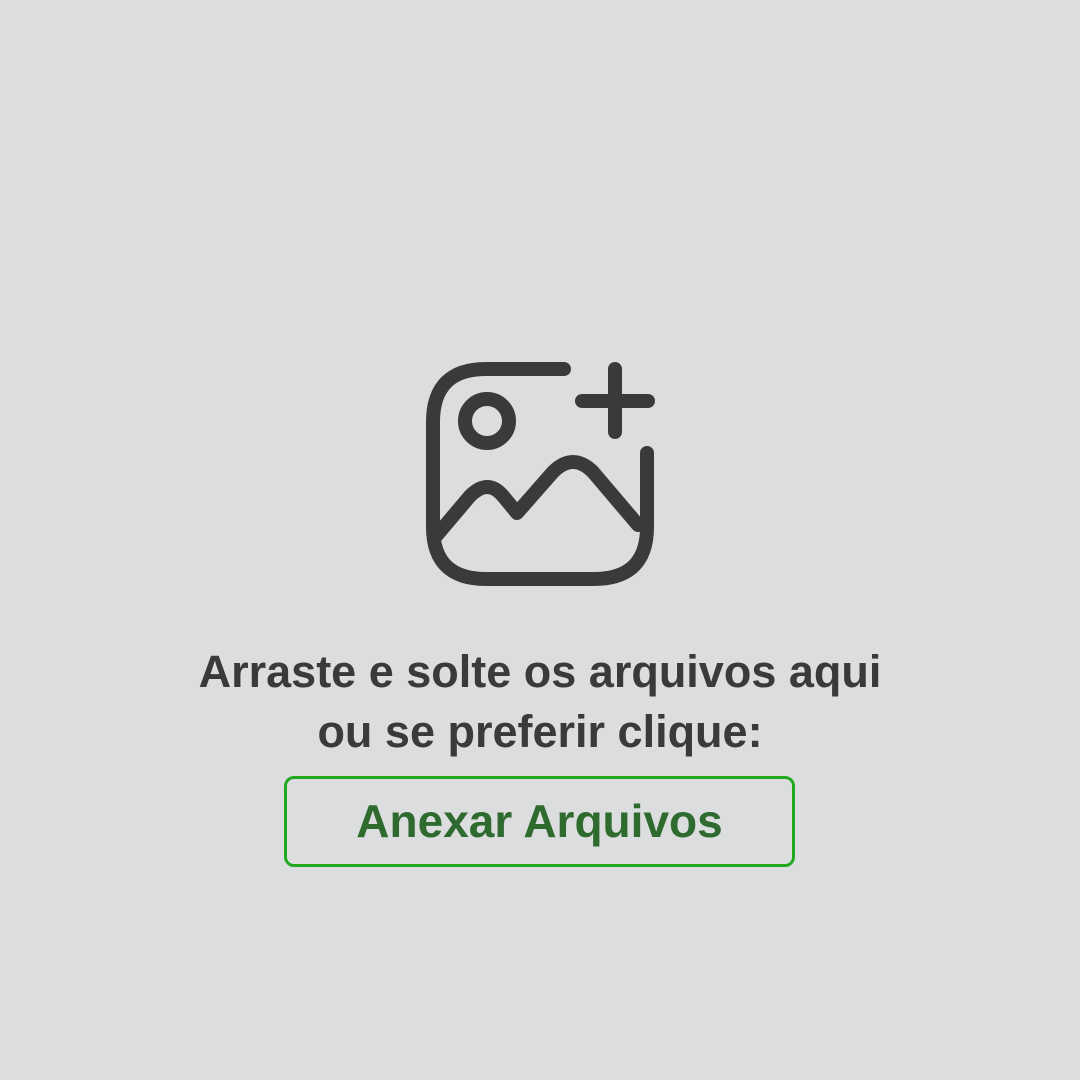 This screenshot has height=1080, width=1080. Describe the element at coordinates (540, 475) in the screenshot. I see `add-image-icon` at that location.